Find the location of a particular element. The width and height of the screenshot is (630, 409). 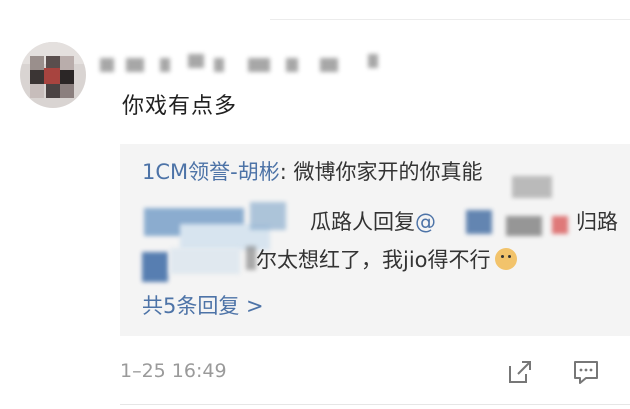

reply-second-text-b: 归路 is located at coordinates (597, 222).